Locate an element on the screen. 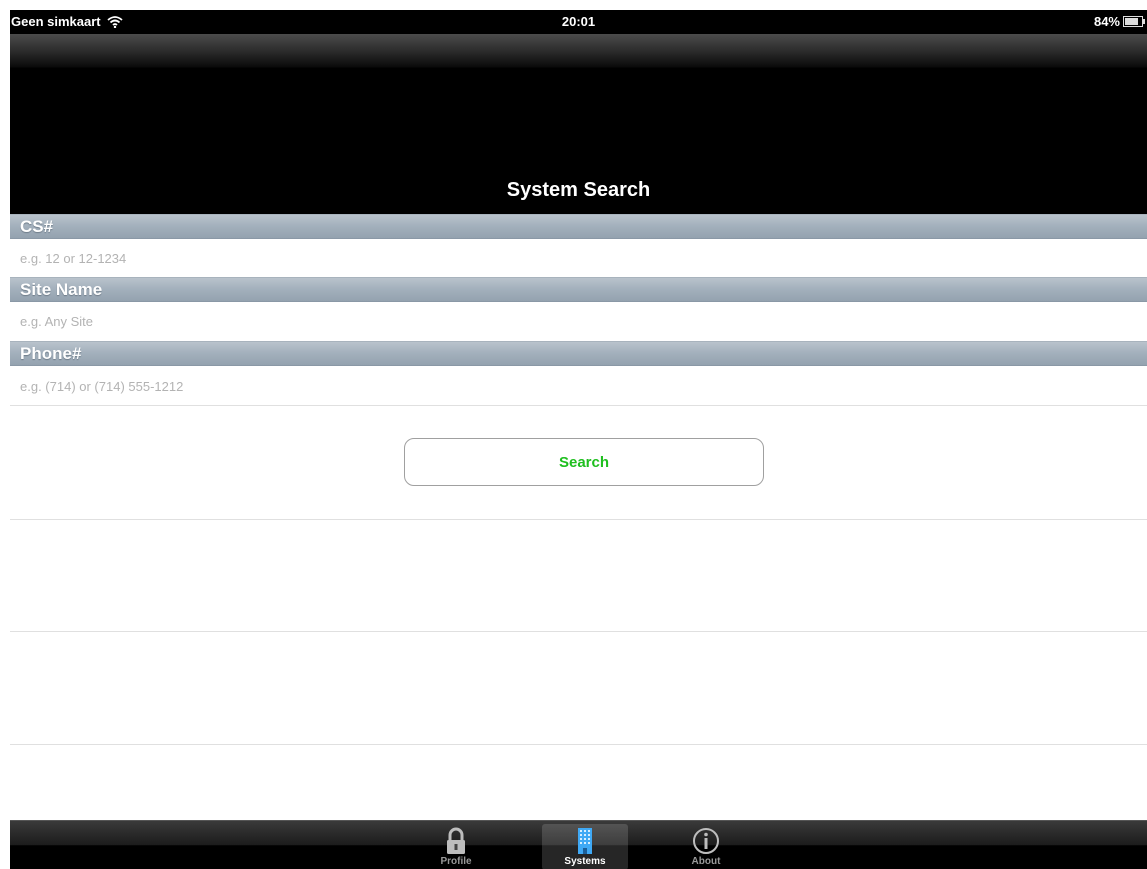  tab-bar: Profile Systems About is located at coordinates (578, 844).